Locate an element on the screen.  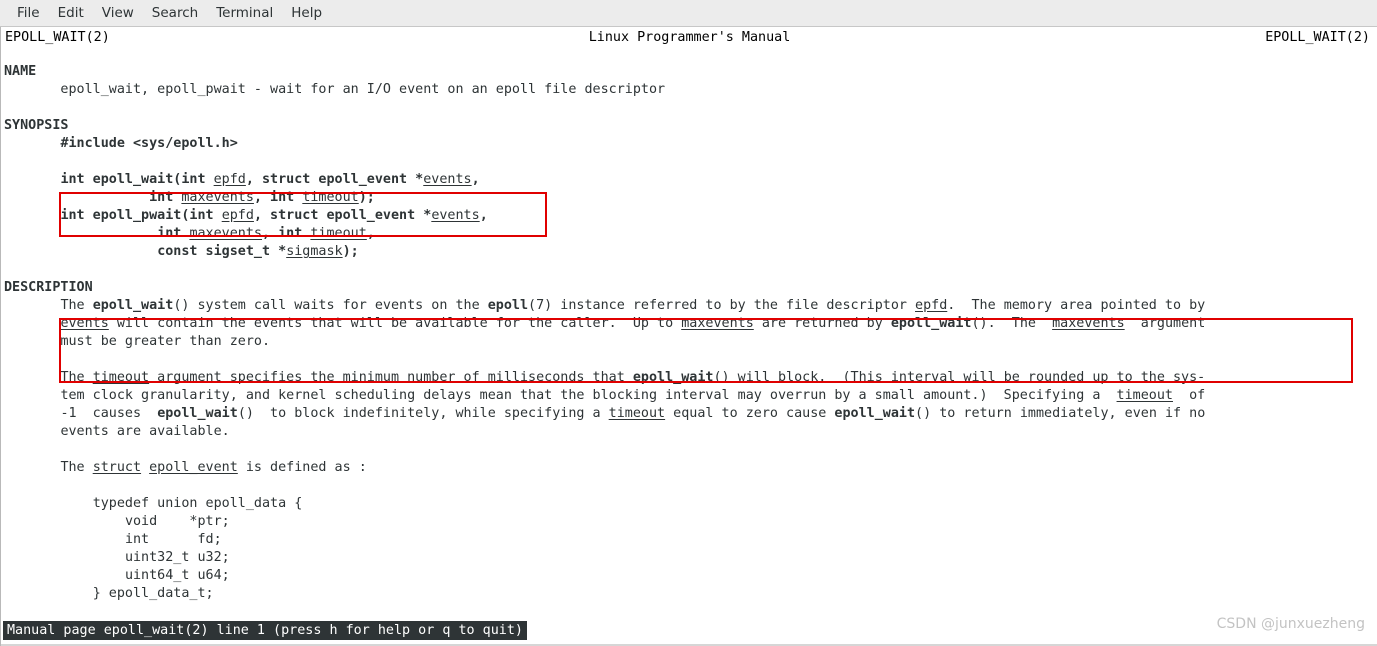
section-heading-description: DESCRIPTION is located at coordinates (48, 287).